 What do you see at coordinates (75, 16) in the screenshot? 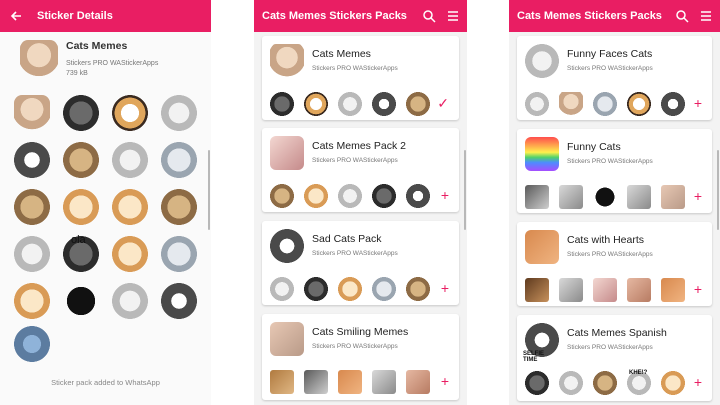
I see `page-title: Sticker Details` at bounding box center [75, 16].